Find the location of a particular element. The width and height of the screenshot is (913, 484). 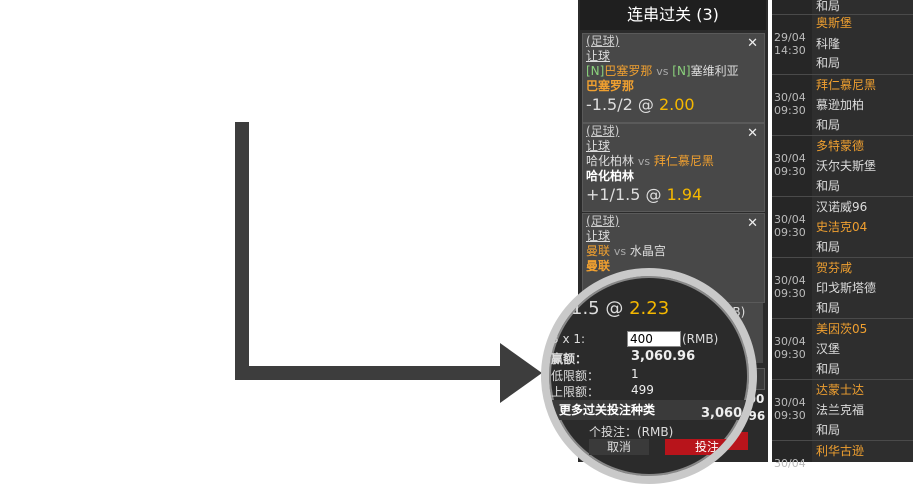

submit-button: 投注 is located at coordinates (707, 447).